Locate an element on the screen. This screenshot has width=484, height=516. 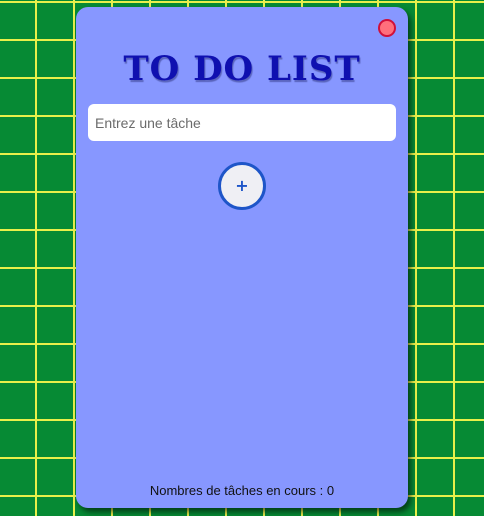
task-input is located at coordinates (242, 122).